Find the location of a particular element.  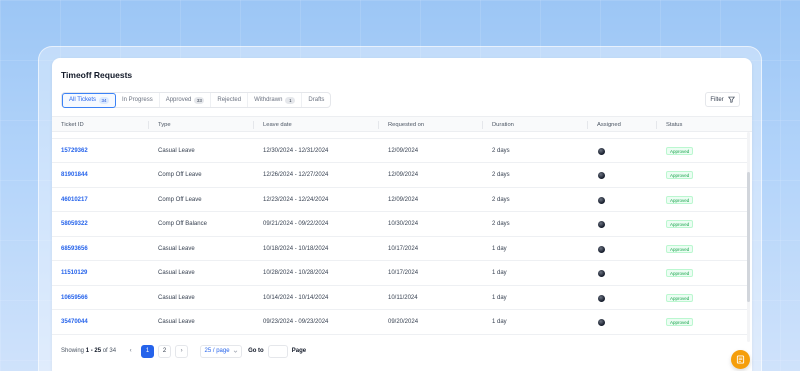

goto-page-input is located at coordinates (277, 351).